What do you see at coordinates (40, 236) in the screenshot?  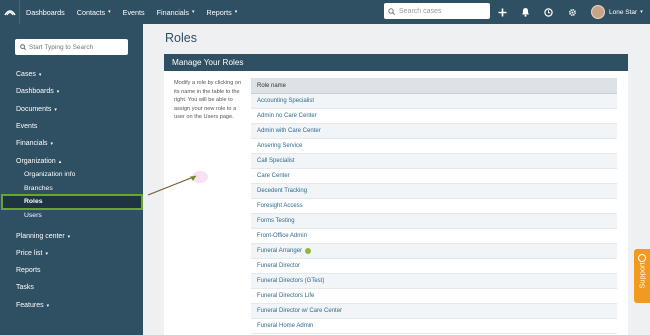 I see `sidebar-item-label: Planning center` at bounding box center [40, 236].